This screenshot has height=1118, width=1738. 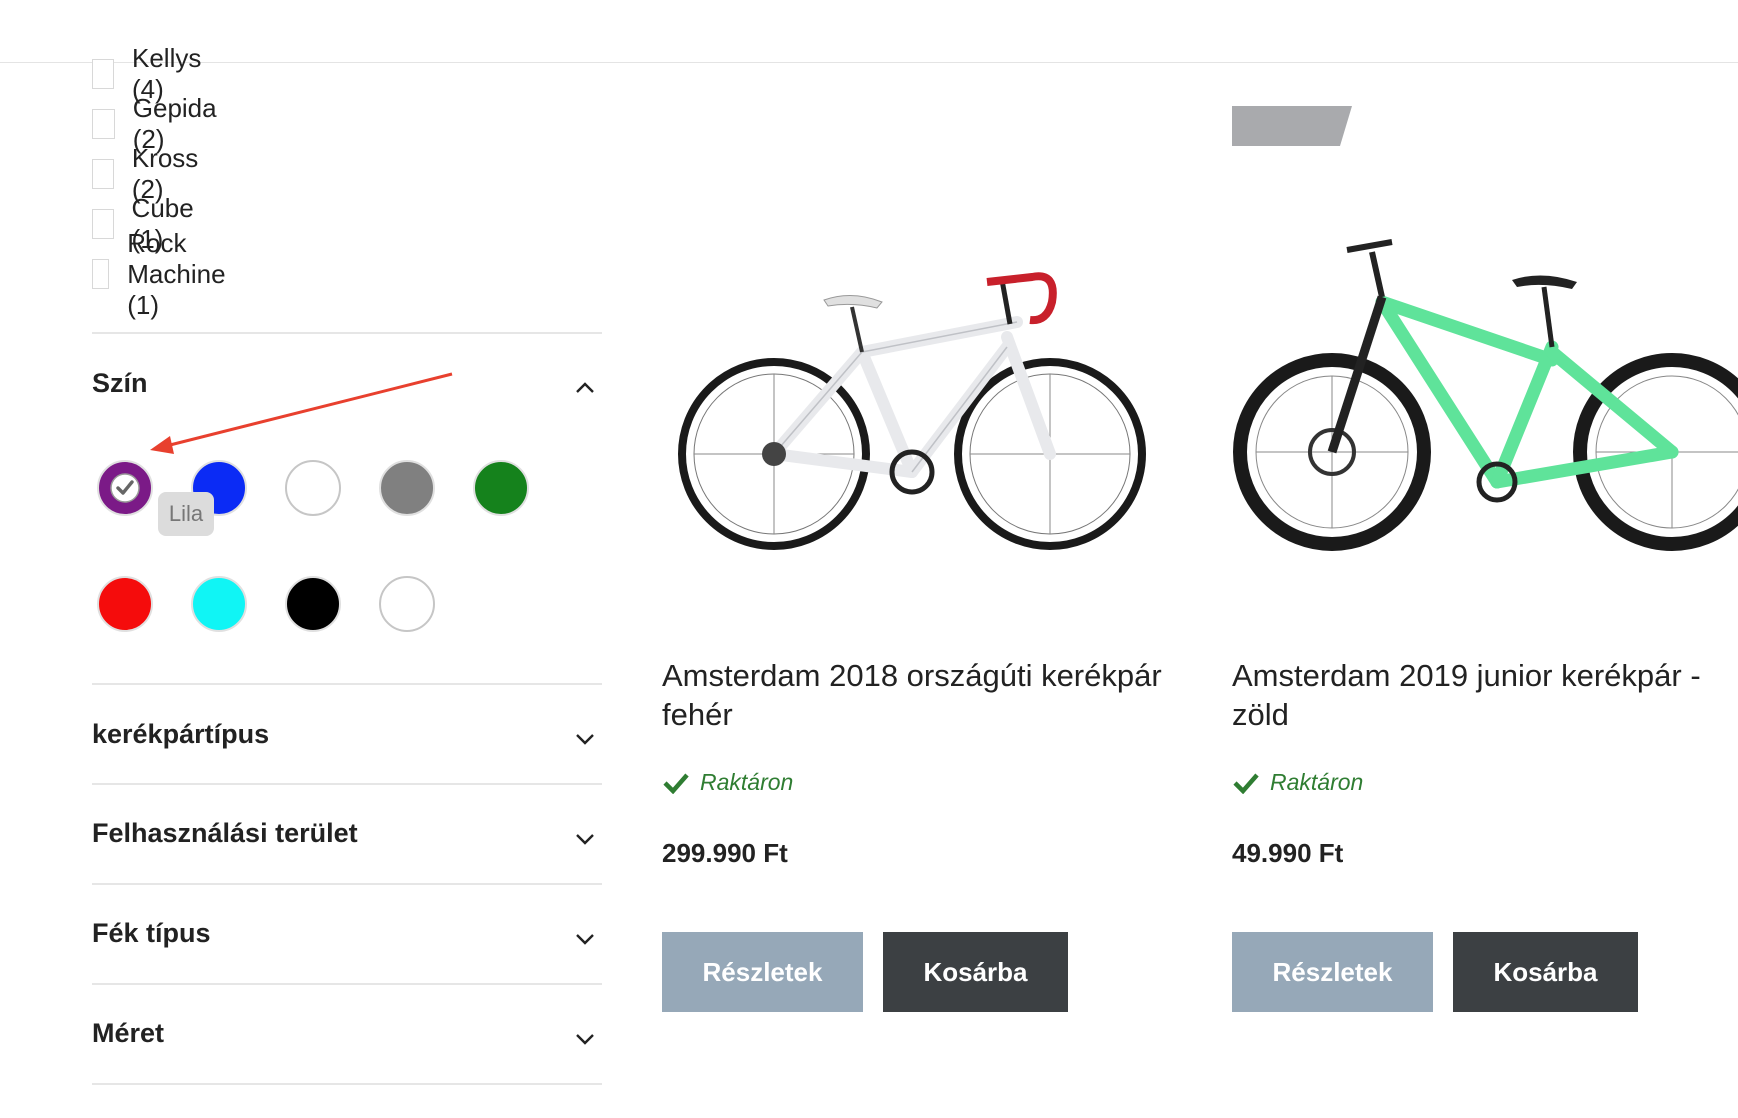 I want to click on thm-badge-shape, so click(x=1292, y=126).